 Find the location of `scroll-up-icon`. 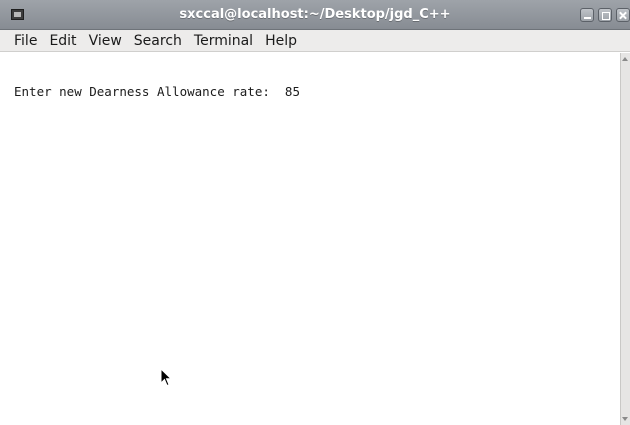

scroll-up-icon is located at coordinates (625, 59).